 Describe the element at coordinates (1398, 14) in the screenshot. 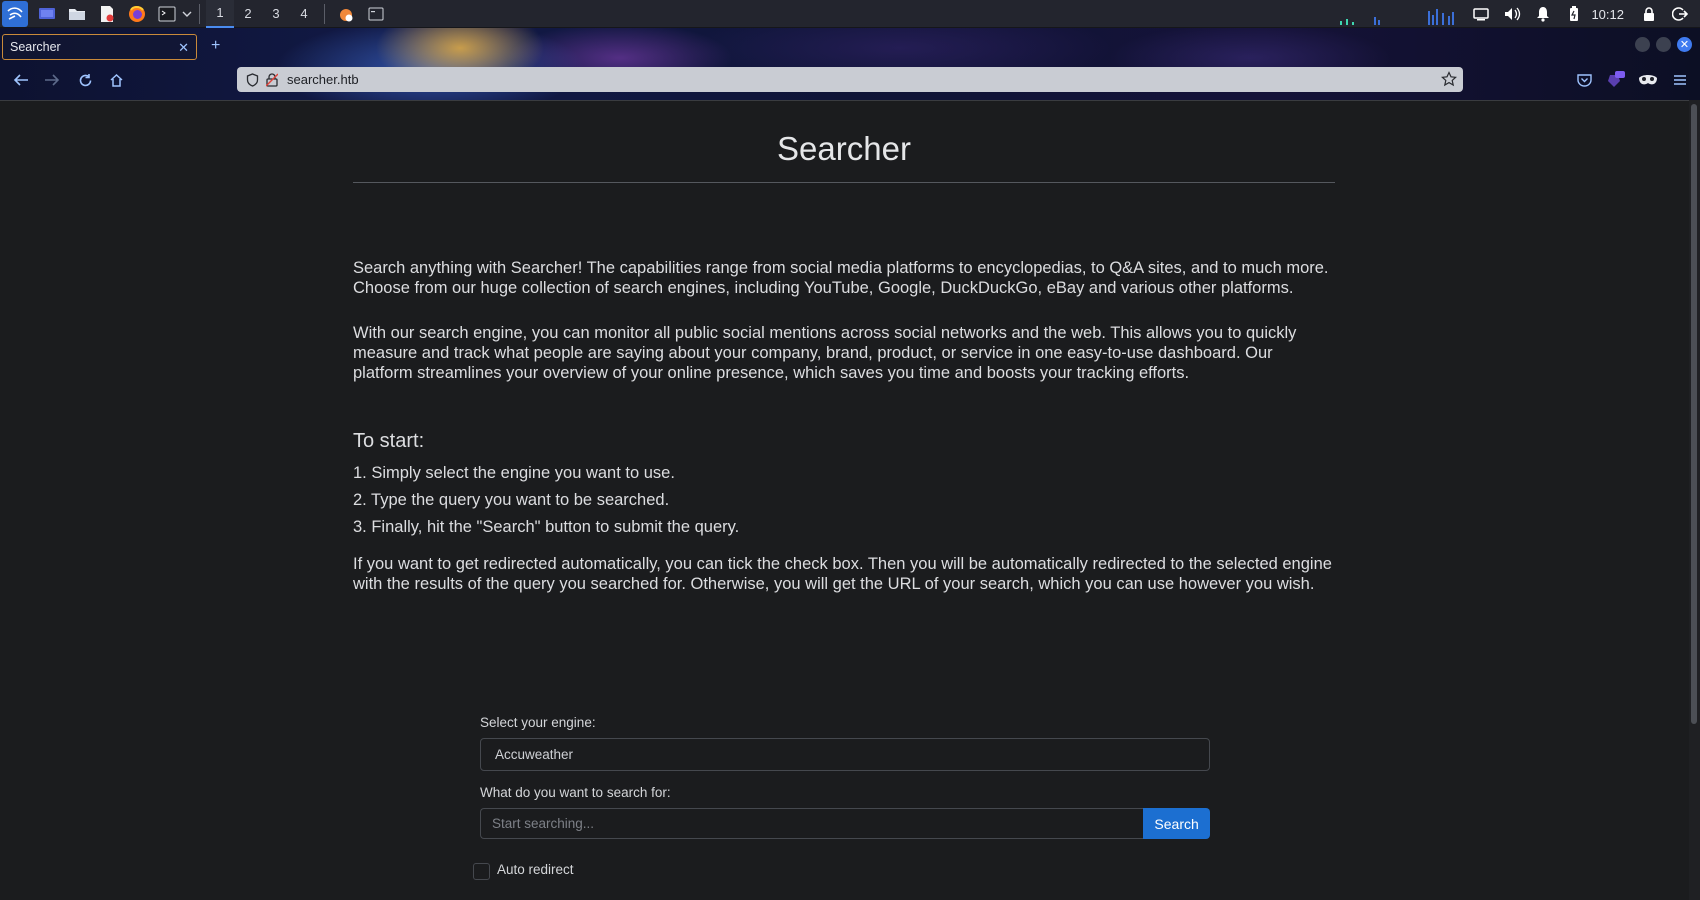

I see `cpu-graph` at that location.